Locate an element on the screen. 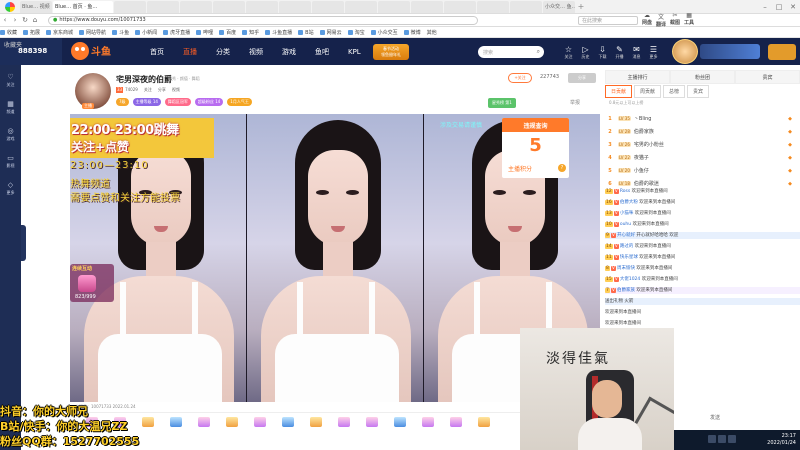  follow-icon: ☆ 关注 is located at coordinates (568, 52).